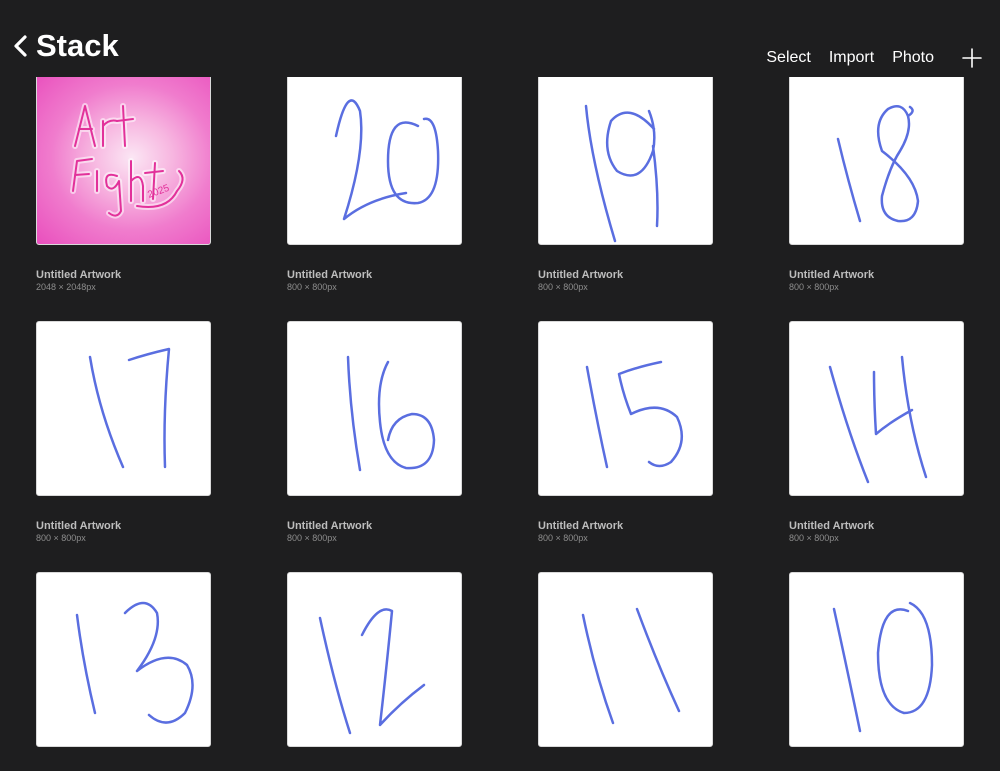  What do you see at coordinates (878, 419) in the screenshot?
I see `number-14-drawing` at bounding box center [878, 419].